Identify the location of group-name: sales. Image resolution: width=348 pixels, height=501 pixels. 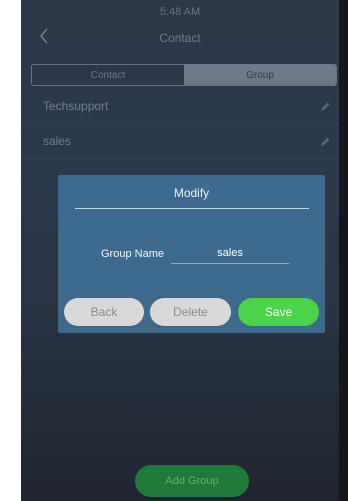
(57, 141).